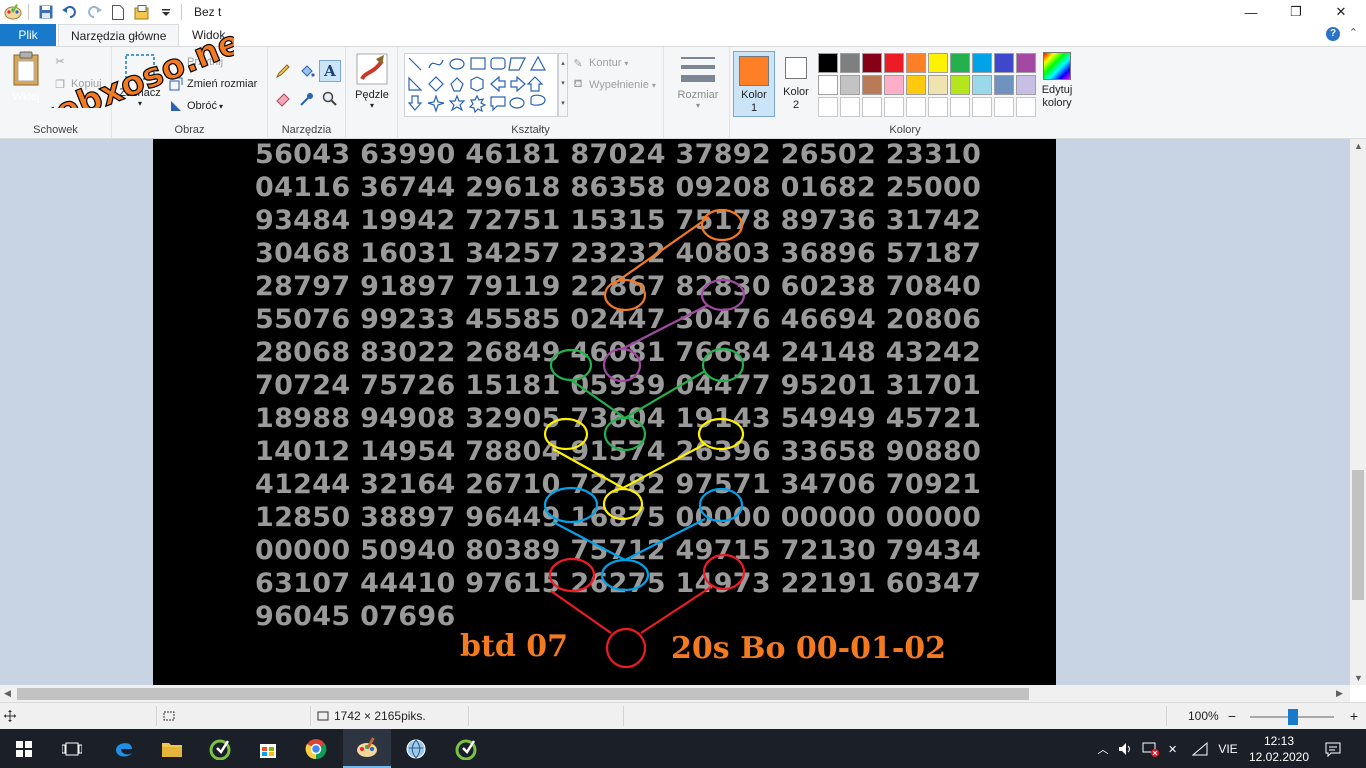  What do you see at coordinates (172, 748) in the screenshot?
I see `taskbar-file-explorer` at bounding box center [172, 748].